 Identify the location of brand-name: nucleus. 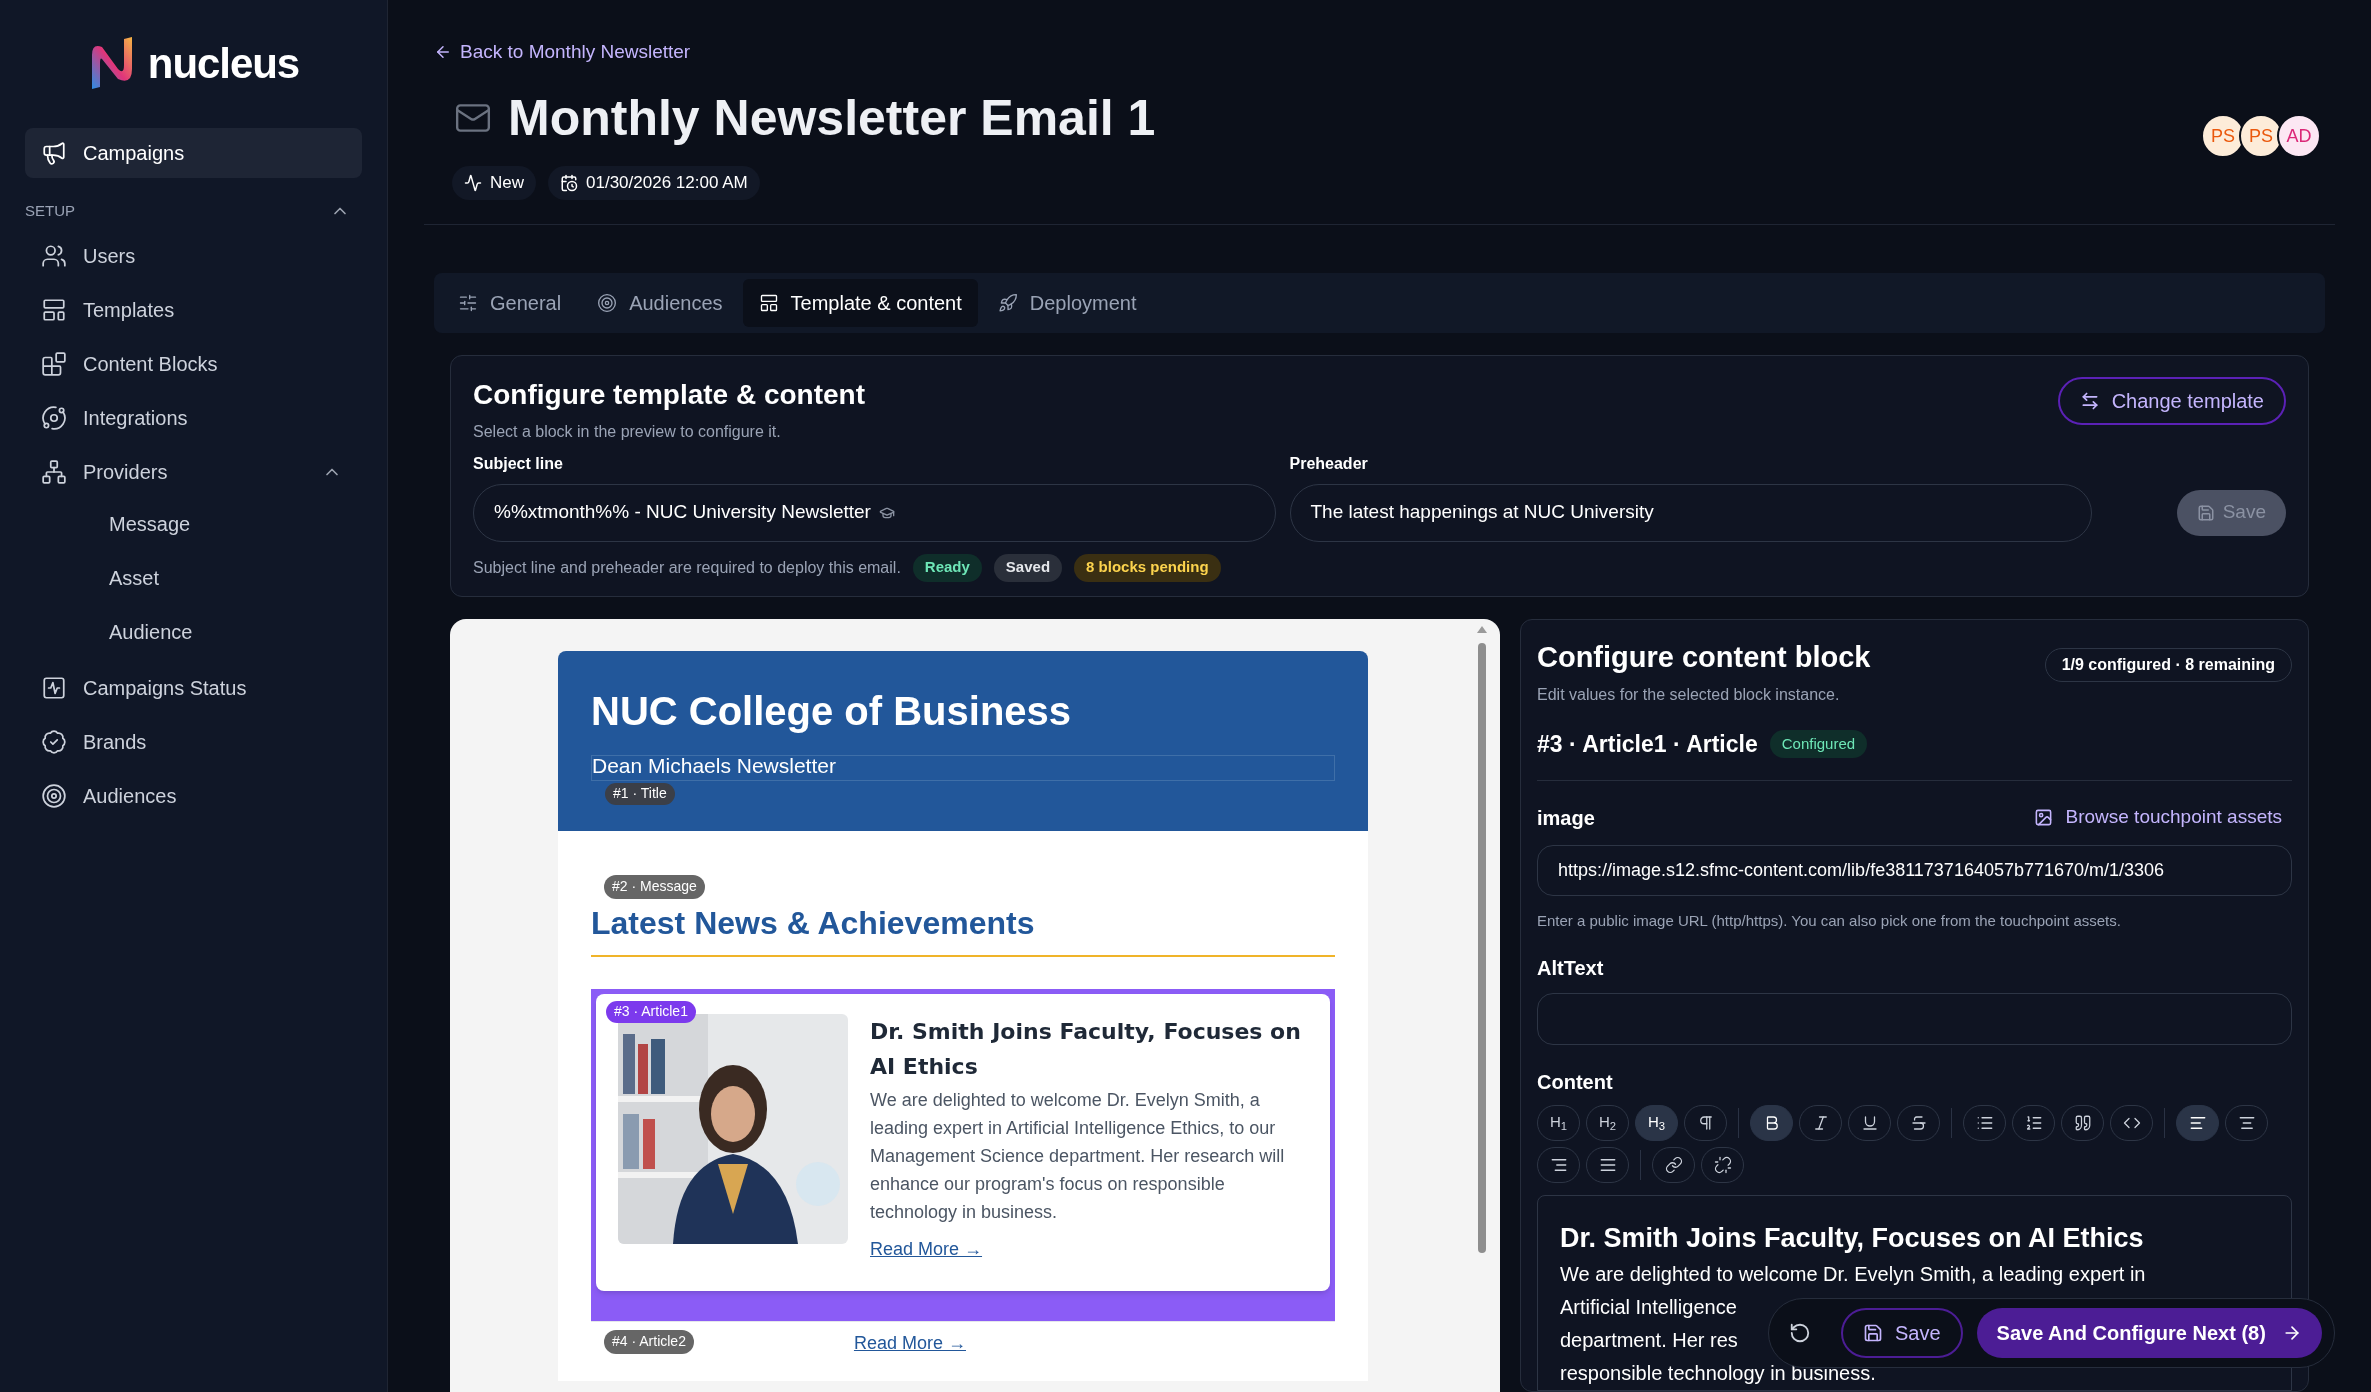
(223, 63).